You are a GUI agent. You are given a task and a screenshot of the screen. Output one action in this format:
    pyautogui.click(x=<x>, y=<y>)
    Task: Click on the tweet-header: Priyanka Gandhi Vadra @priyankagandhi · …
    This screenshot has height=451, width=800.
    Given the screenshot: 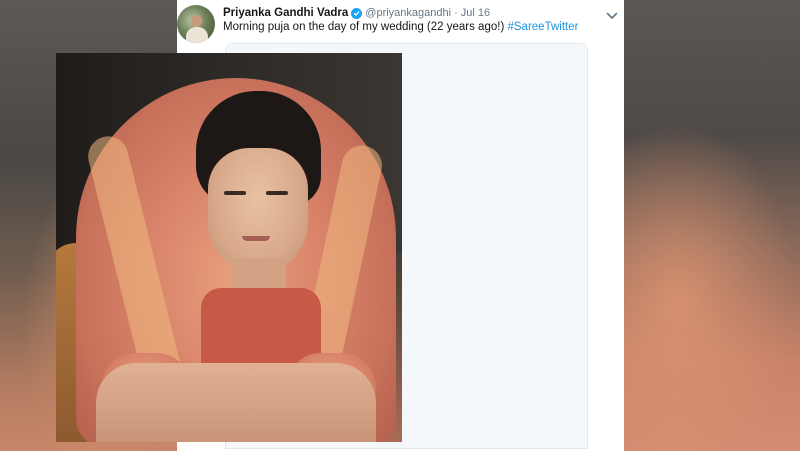 What is the action you would take?
    pyautogui.click(x=356, y=13)
    